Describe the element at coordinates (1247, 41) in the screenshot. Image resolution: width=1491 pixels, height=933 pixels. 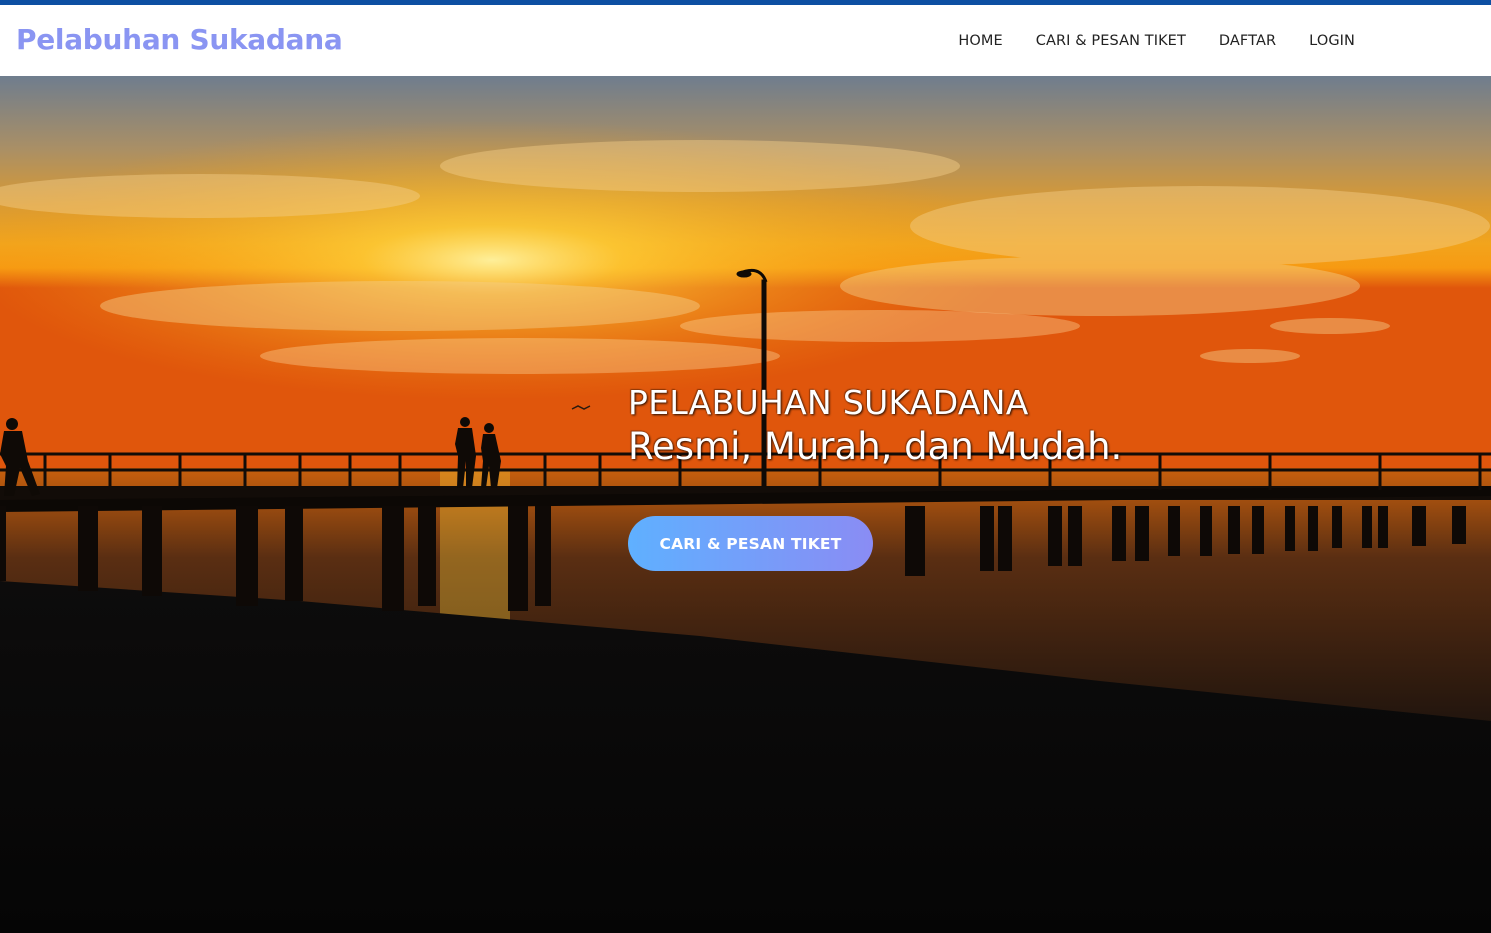
I see `nav-item-daftar: DAFTAR` at that location.